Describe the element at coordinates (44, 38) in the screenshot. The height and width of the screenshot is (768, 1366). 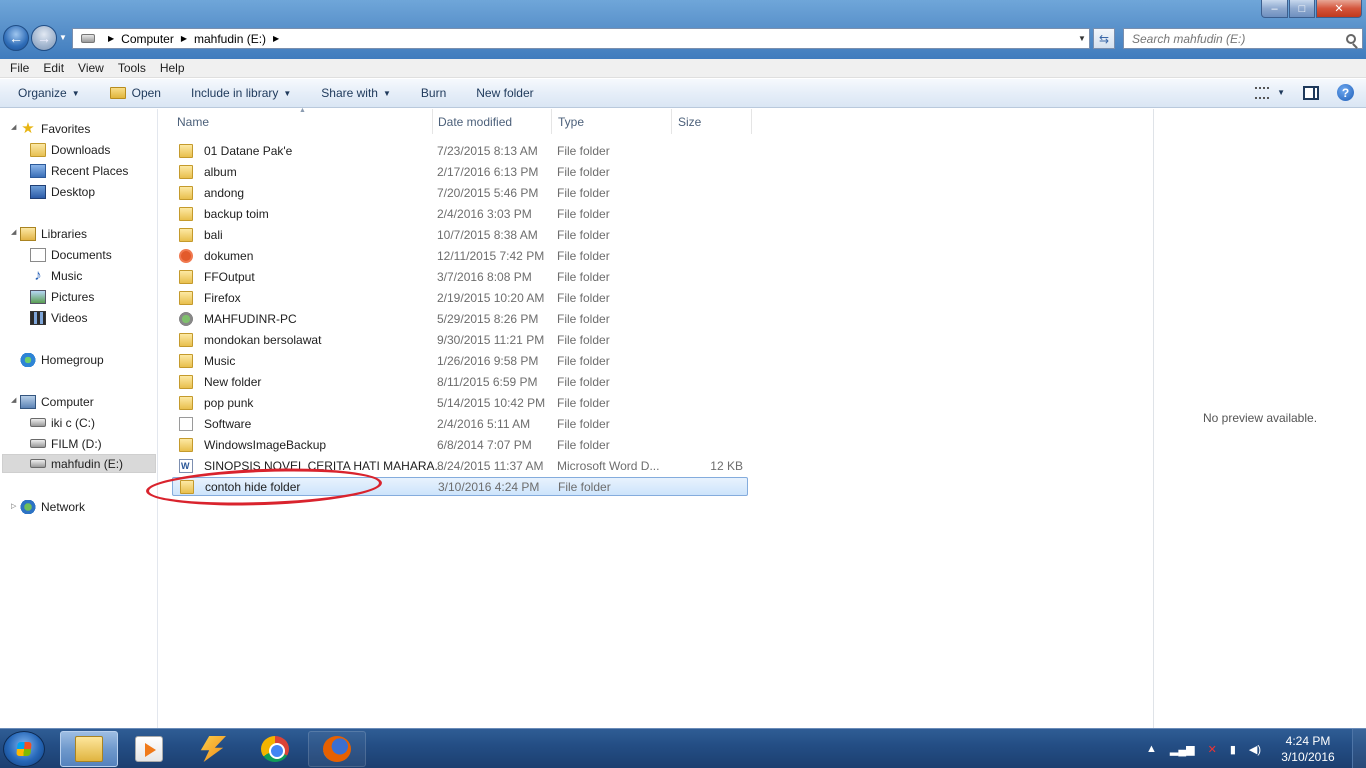
I see `forward-button: →` at that location.